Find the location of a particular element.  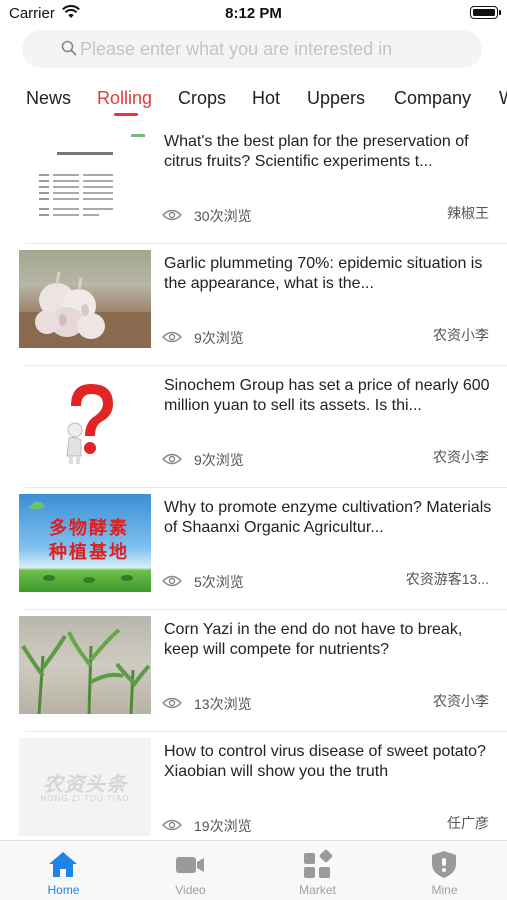

banner-text-line1: 多物酵素 is located at coordinates (89, 528).